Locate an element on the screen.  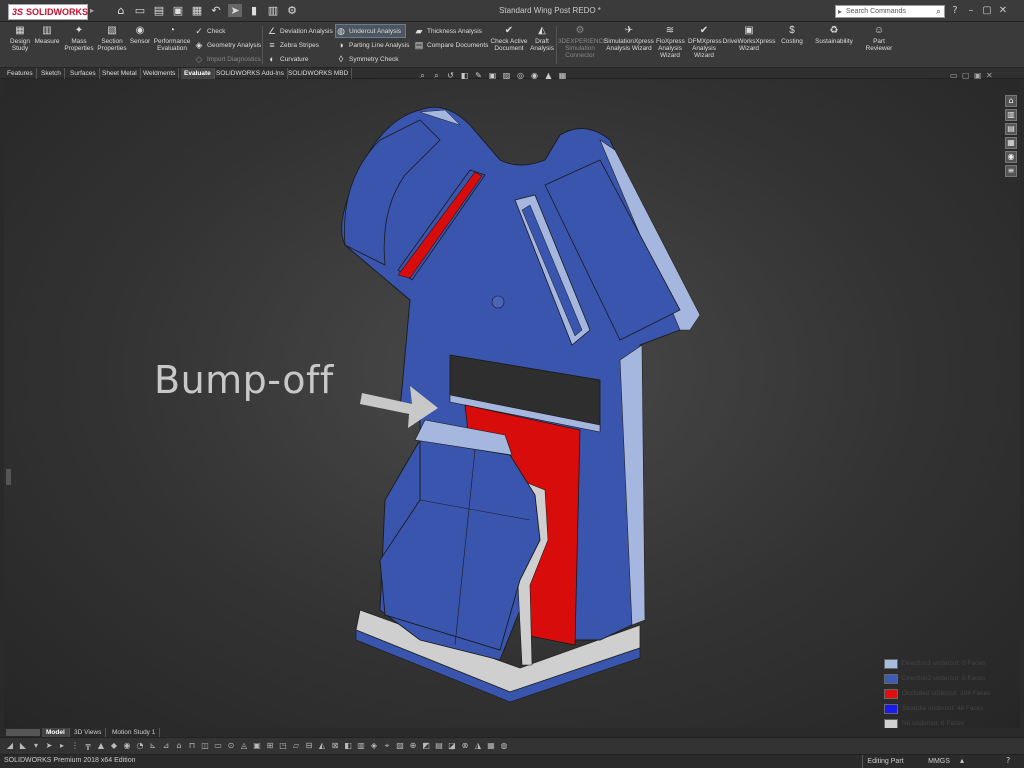
view-palette-icon: ▦ is located at coordinates (1011, 143).